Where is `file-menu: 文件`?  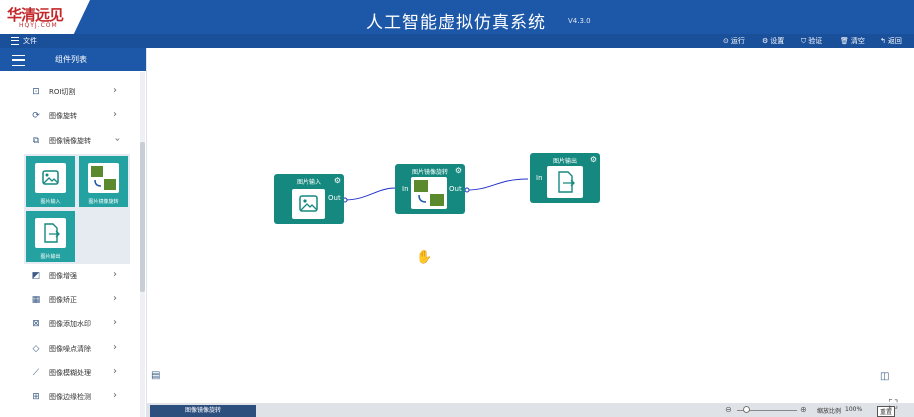
file-menu: 文件 is located at coordinates (24, 41).